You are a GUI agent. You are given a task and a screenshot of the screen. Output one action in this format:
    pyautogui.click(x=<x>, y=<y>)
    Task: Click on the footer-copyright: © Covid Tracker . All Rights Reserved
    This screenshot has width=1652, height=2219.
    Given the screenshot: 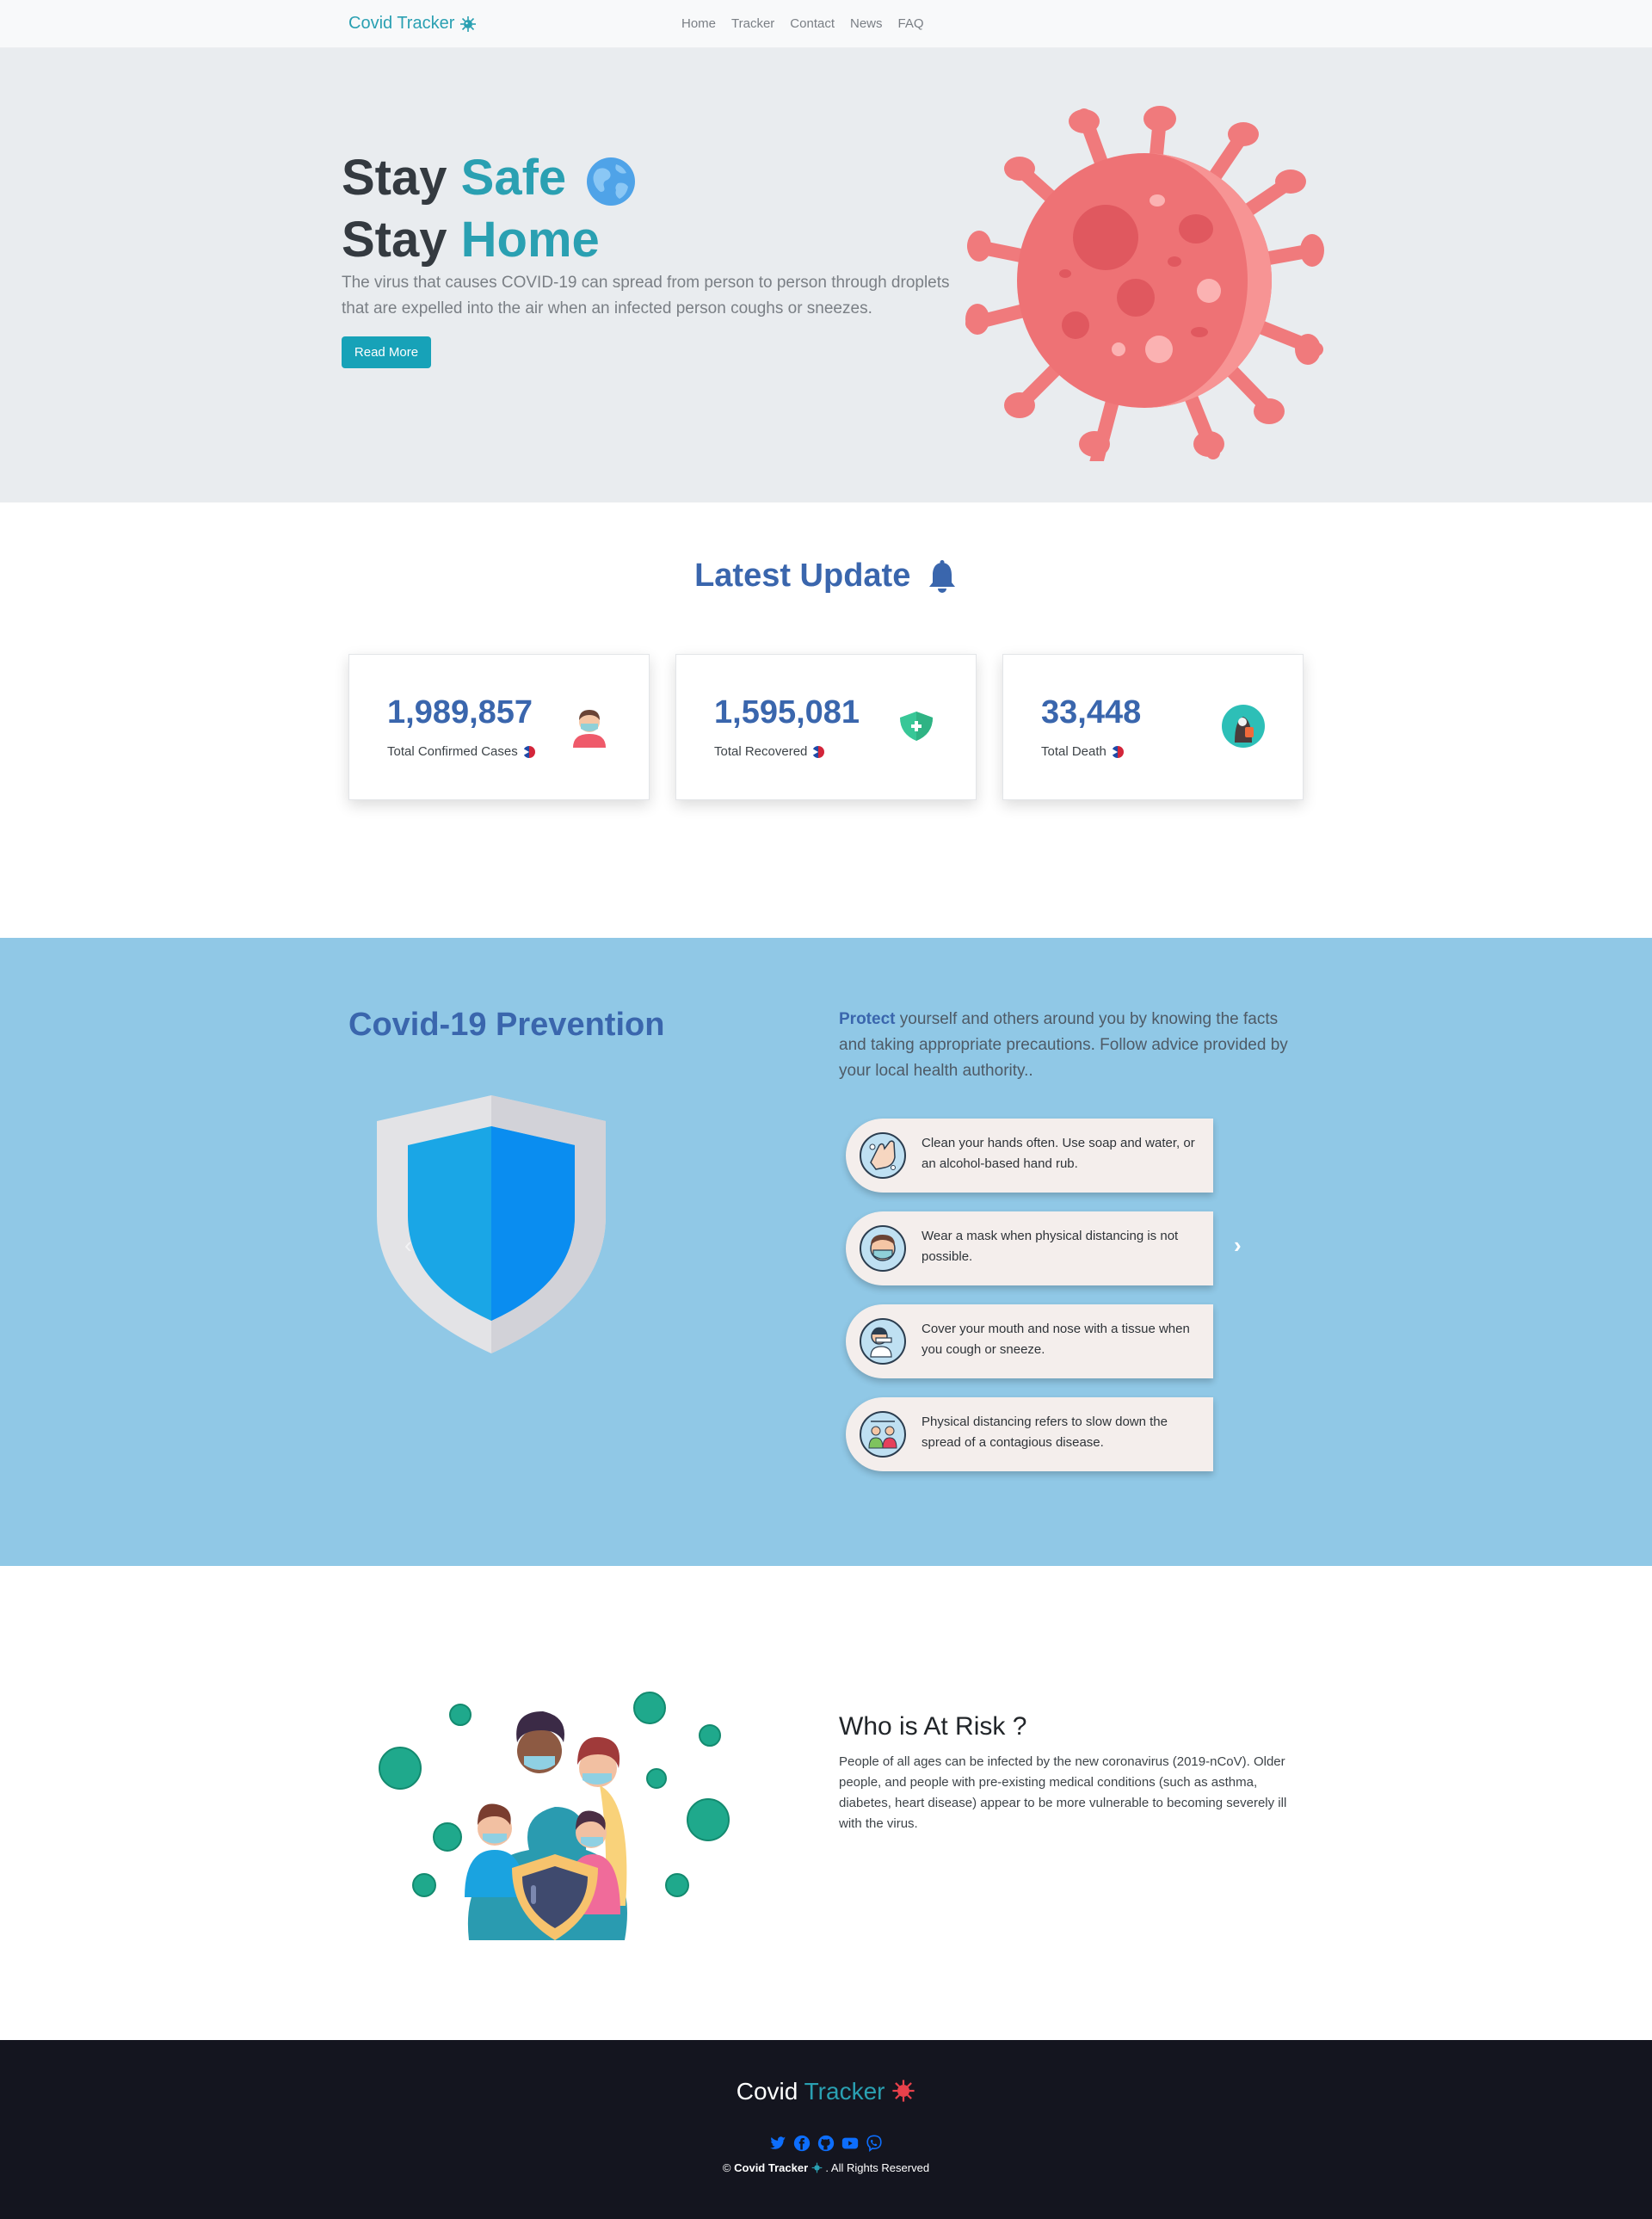 What is the action you would take?
    pyautogui.click(x=826, y=2167)
    